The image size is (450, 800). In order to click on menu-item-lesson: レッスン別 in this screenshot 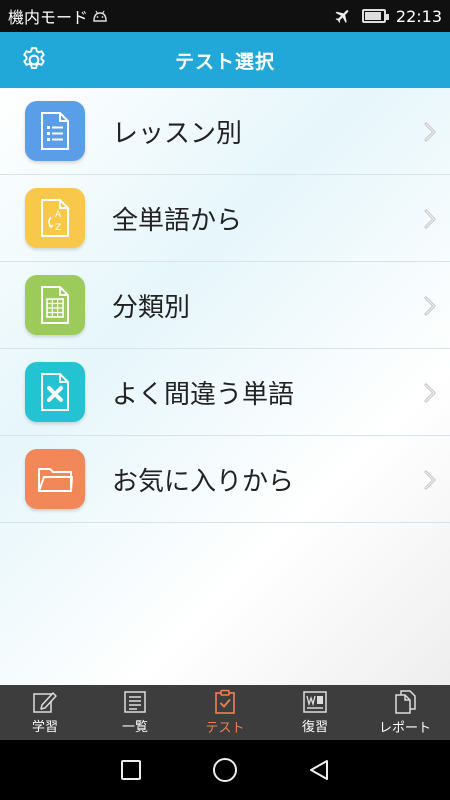, I will do `click(225, 131)`.